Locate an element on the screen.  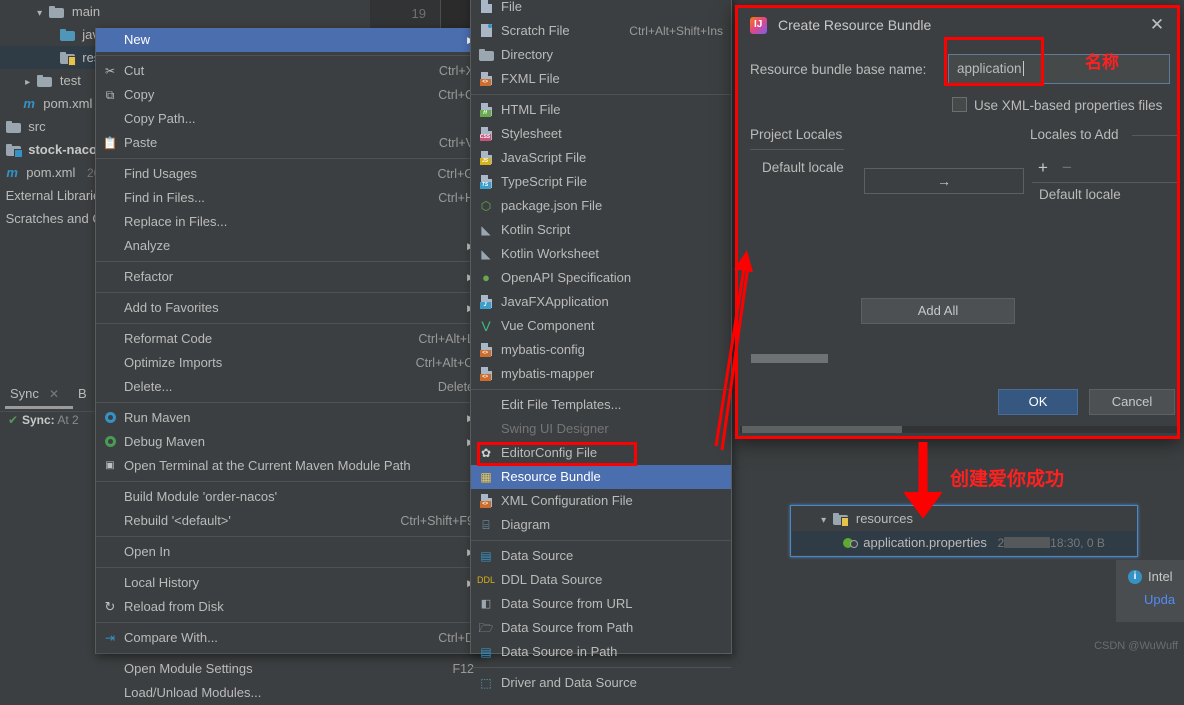
submenu-item-resource-bundle: ▦ Resource Bundle is located at coordinates (601, 477).